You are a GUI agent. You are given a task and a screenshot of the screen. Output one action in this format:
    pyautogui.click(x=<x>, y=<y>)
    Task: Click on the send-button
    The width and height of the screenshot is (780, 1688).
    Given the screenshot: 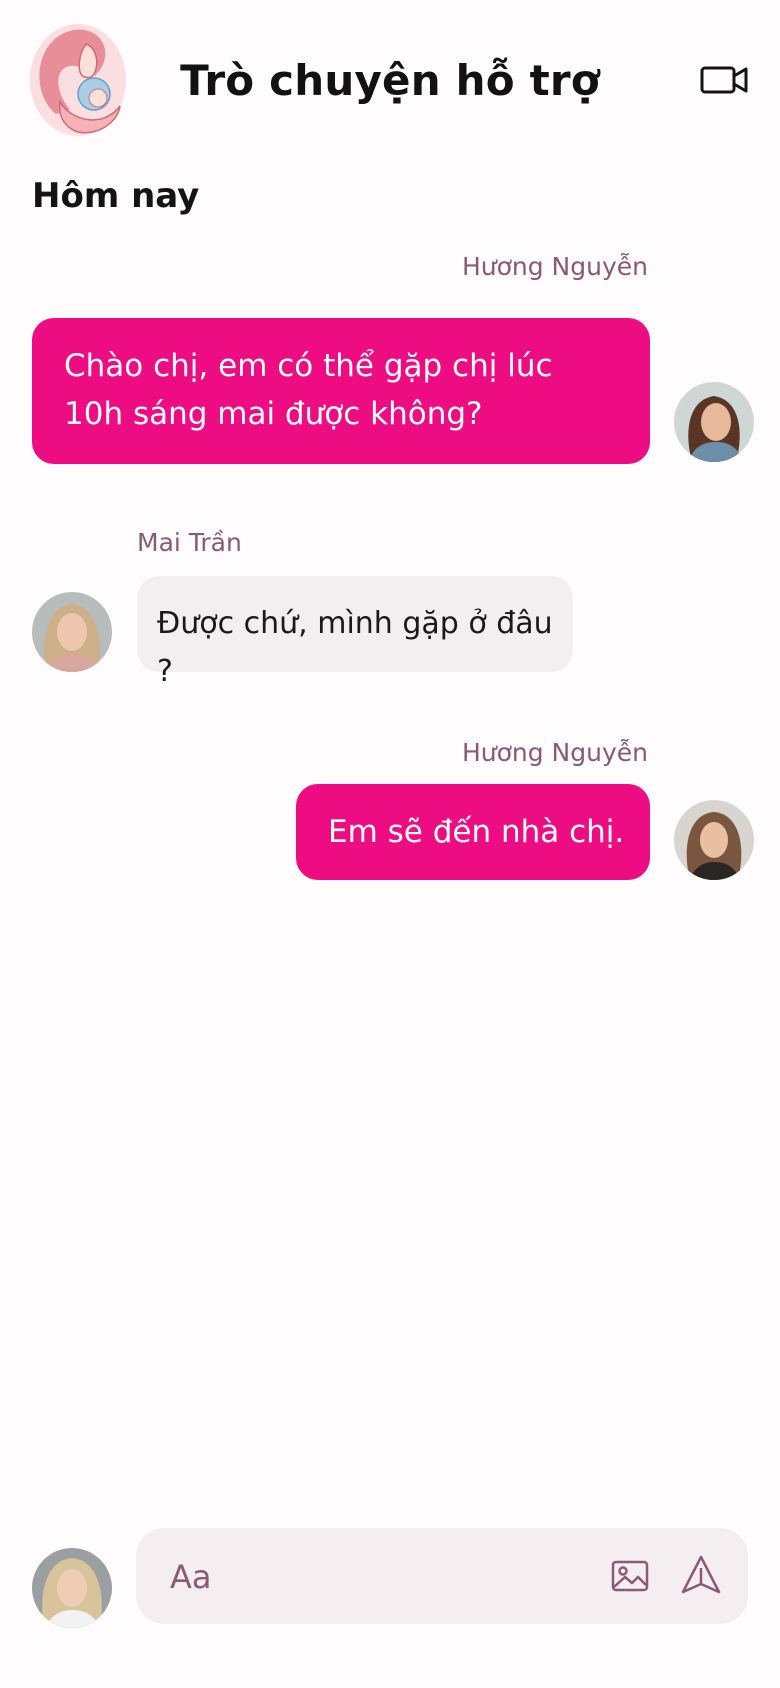 What is the action you would take?
    pyautogui.click(x=701, y=1575)
    